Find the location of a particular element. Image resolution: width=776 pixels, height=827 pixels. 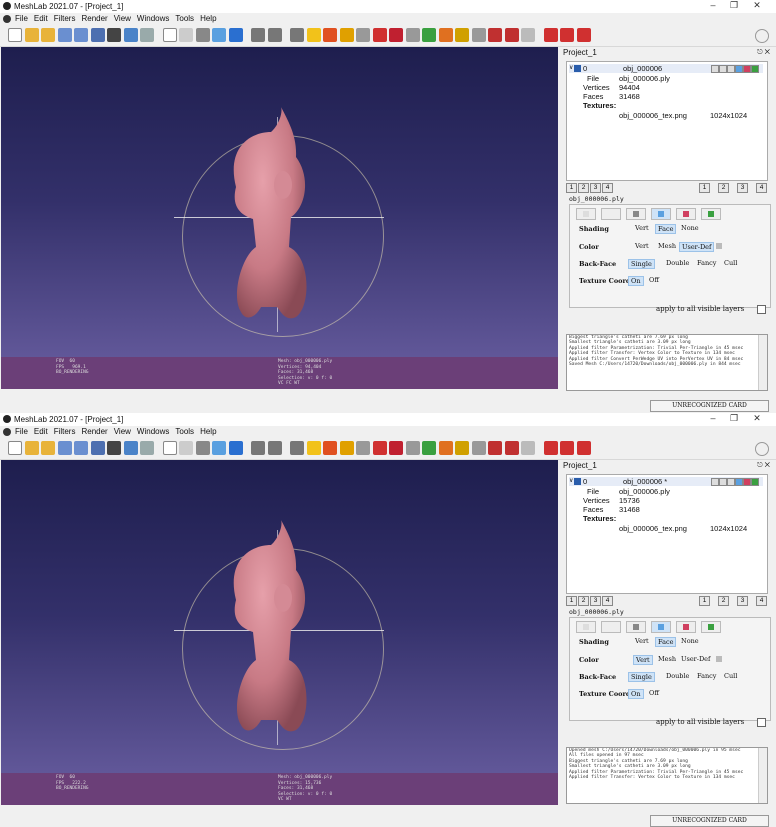

tab-number-right: 2 is located at coordinates (723, 601).